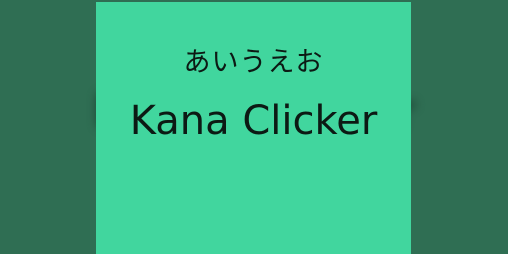  I want to click on game-title: Kana Clicker, so click(253, 121).